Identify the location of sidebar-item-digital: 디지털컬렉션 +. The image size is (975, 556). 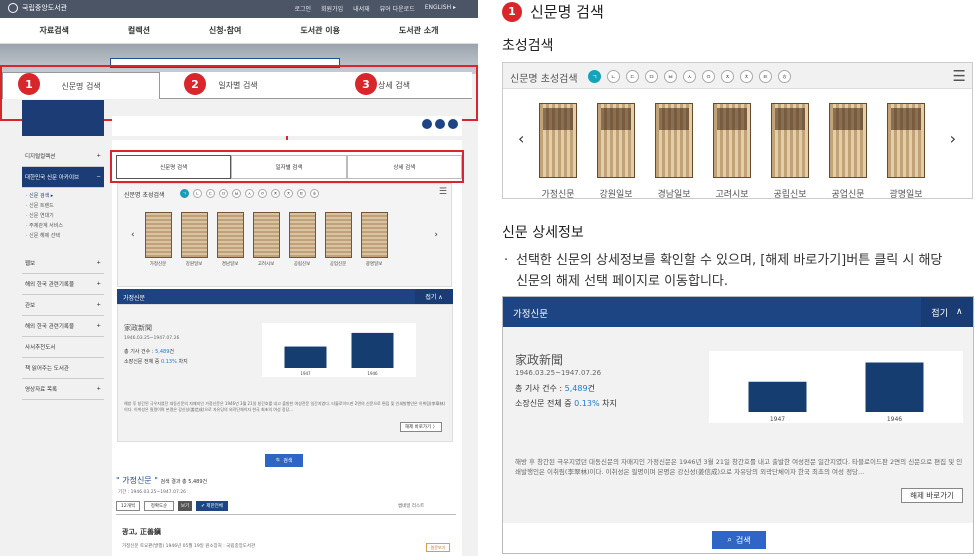
(63, 156).